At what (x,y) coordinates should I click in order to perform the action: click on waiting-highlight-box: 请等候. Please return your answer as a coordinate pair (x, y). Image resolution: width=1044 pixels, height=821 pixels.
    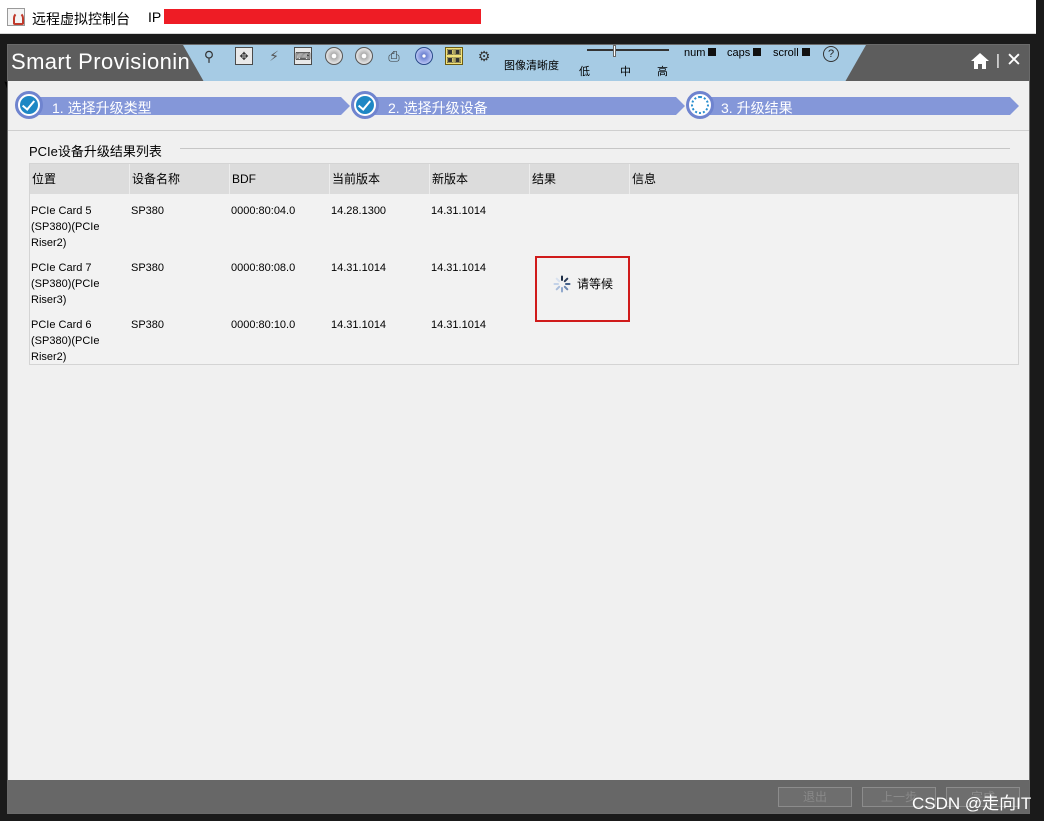
    Looking at the image, I should click on (582, 289).